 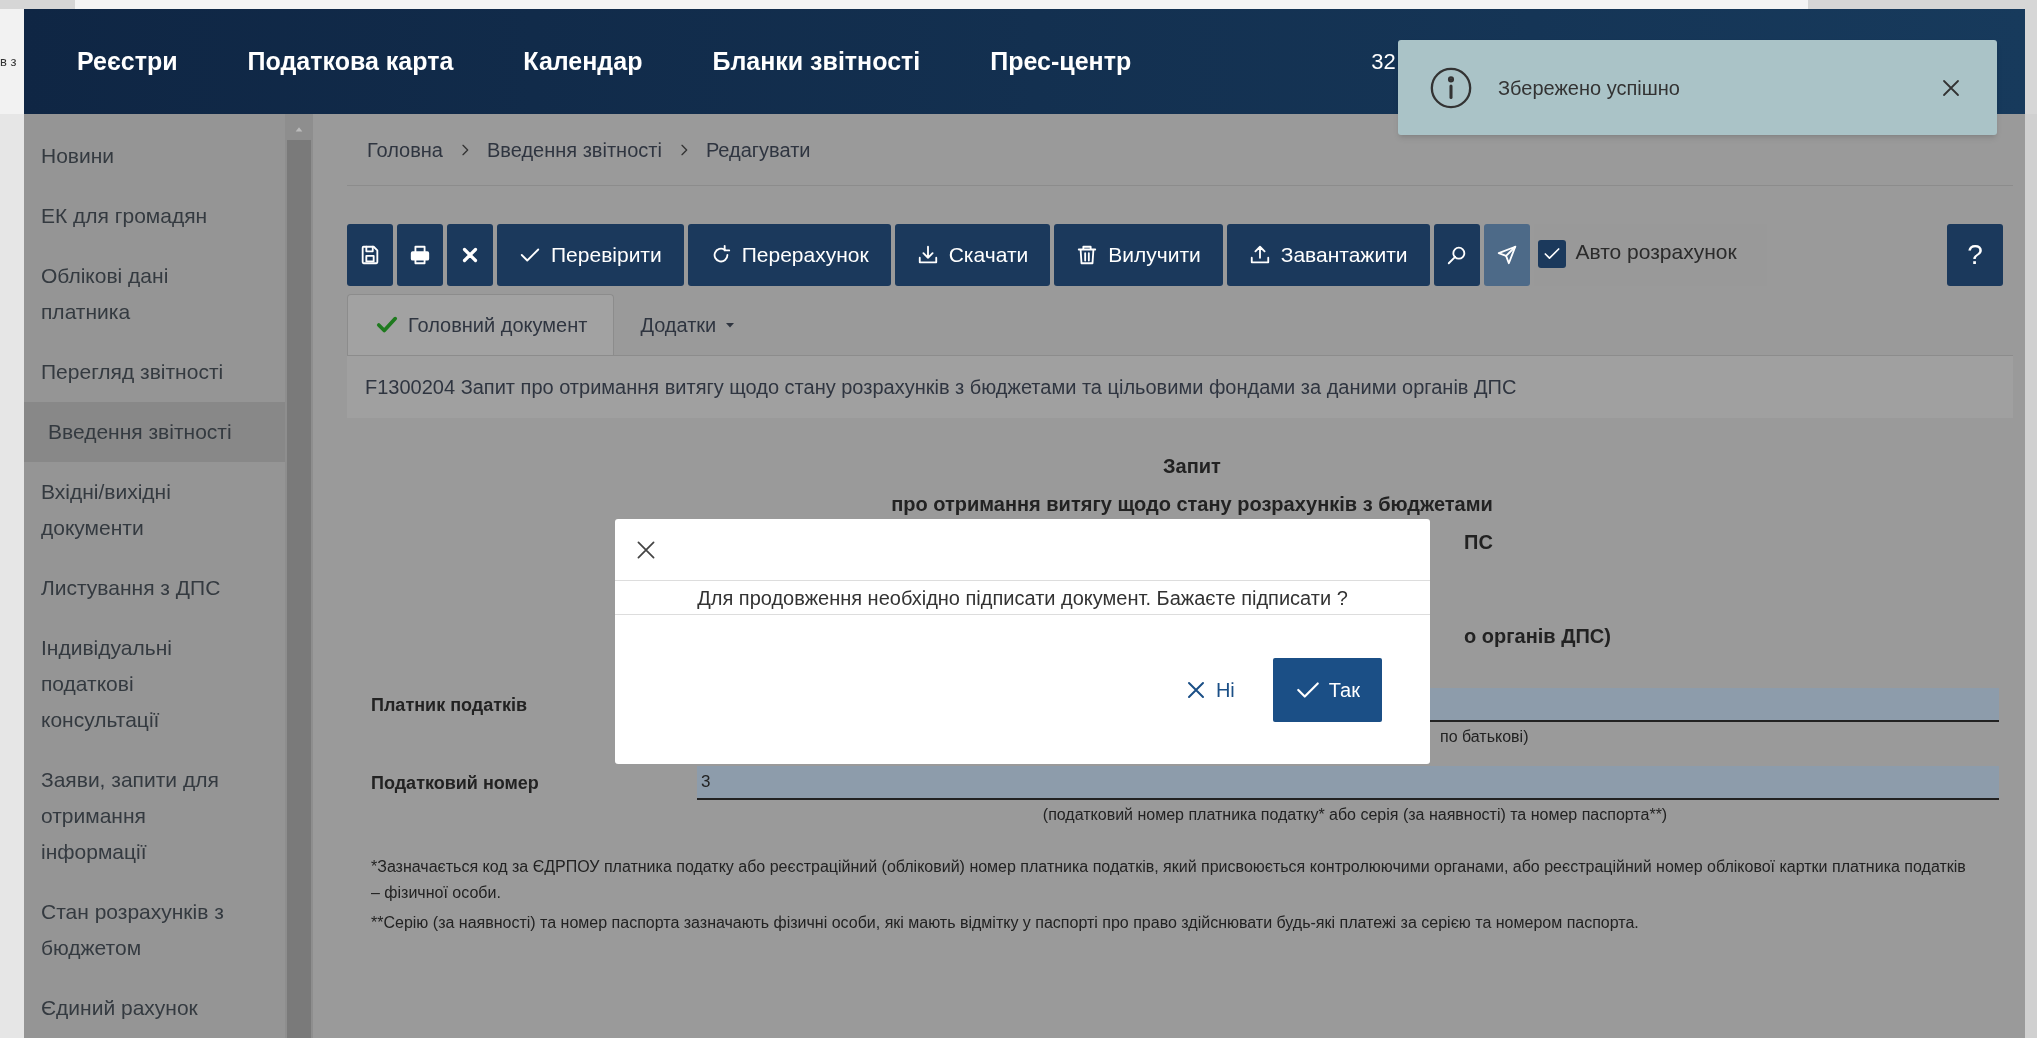 What do you see at coordinates (941, 387) in the screenshot?
I see `document-title: F1300204 Запит про отримання витягу щодо стану розрахунків з бюджетами та цільовими фондами за даними органів ДПС` at bounding box center [941, 387].